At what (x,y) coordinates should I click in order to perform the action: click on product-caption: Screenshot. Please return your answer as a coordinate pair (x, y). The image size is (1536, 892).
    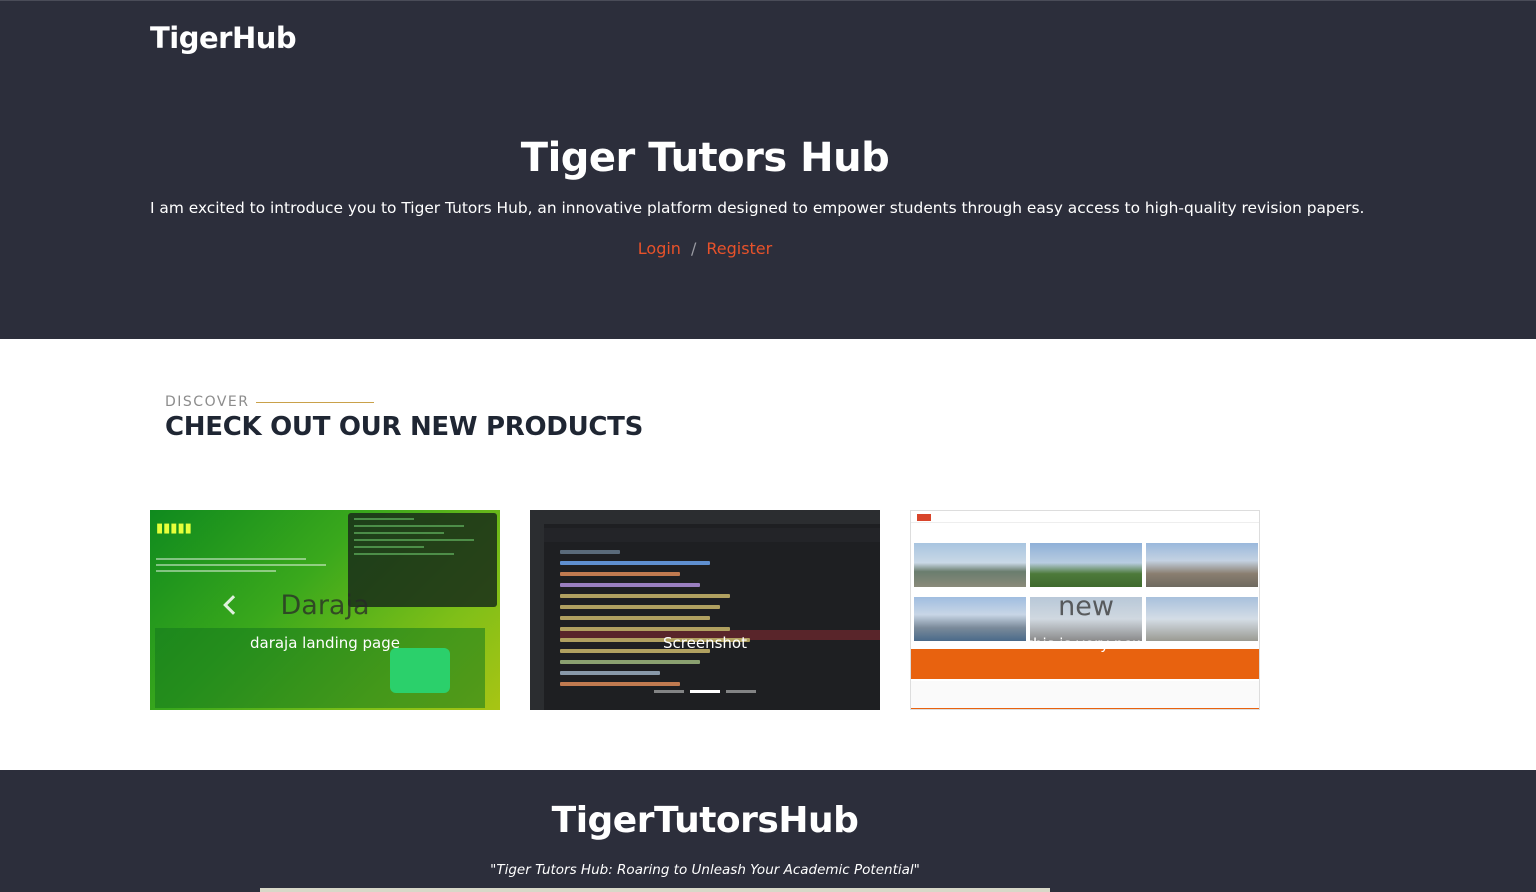
    Looking at the image, I should click on (705, 643).